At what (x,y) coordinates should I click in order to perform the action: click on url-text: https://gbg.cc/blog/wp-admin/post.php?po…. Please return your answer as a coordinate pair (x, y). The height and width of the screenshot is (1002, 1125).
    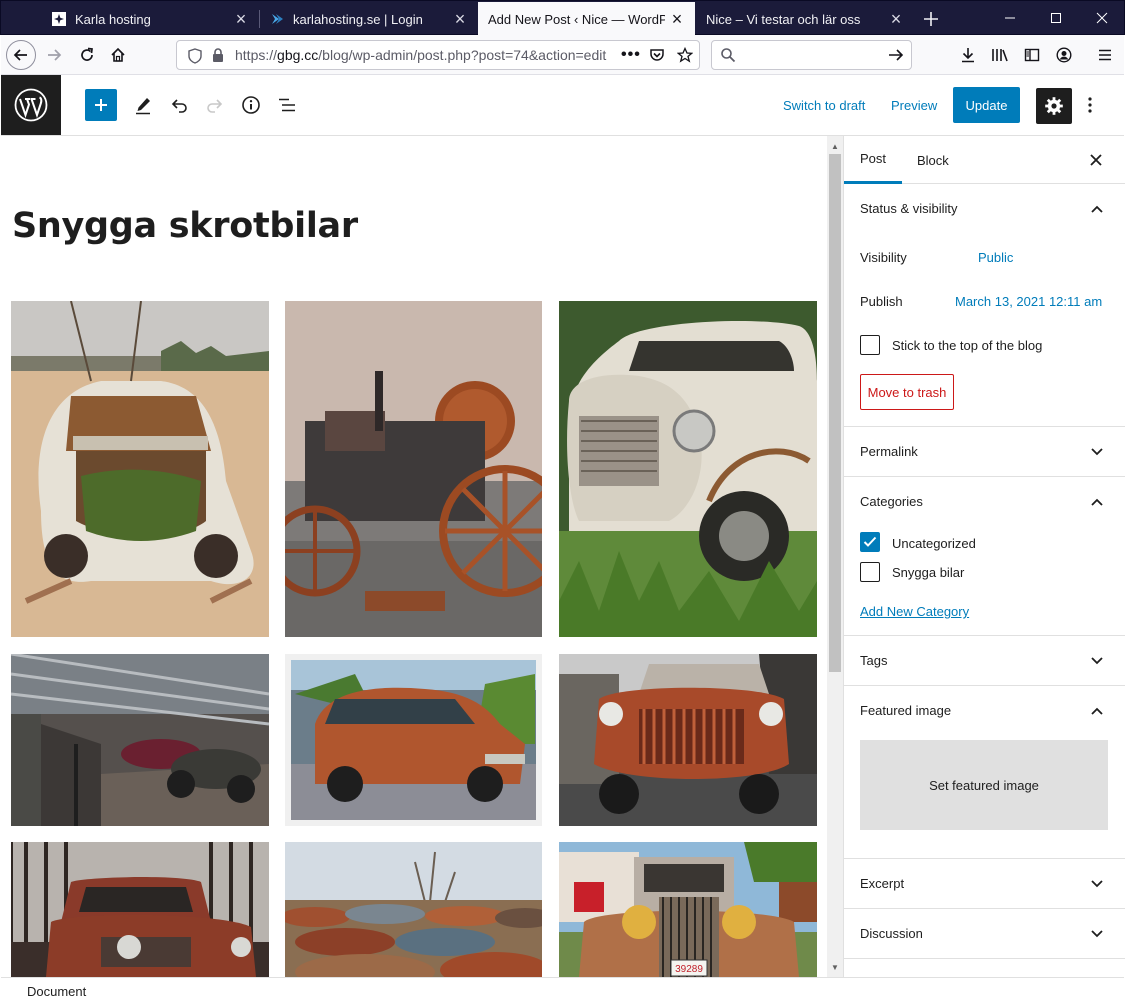
    Looking at the image, I should click on (424, 55).